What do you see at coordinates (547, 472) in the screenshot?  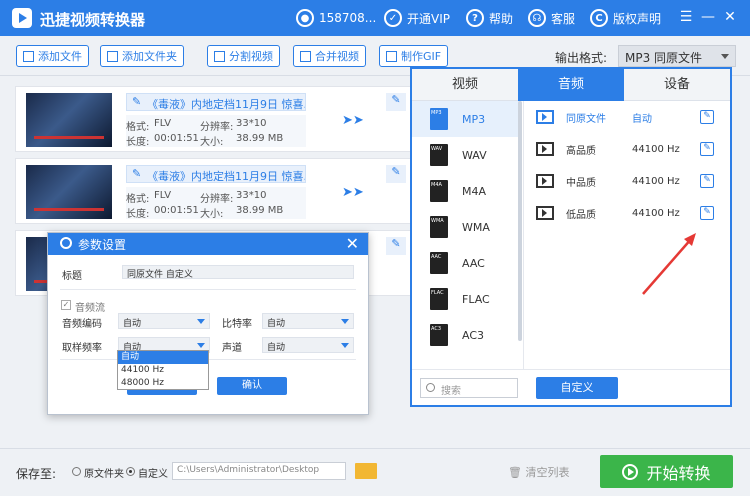 I see `clear-list-label: 清空列表` at bounding box center [547, 472].